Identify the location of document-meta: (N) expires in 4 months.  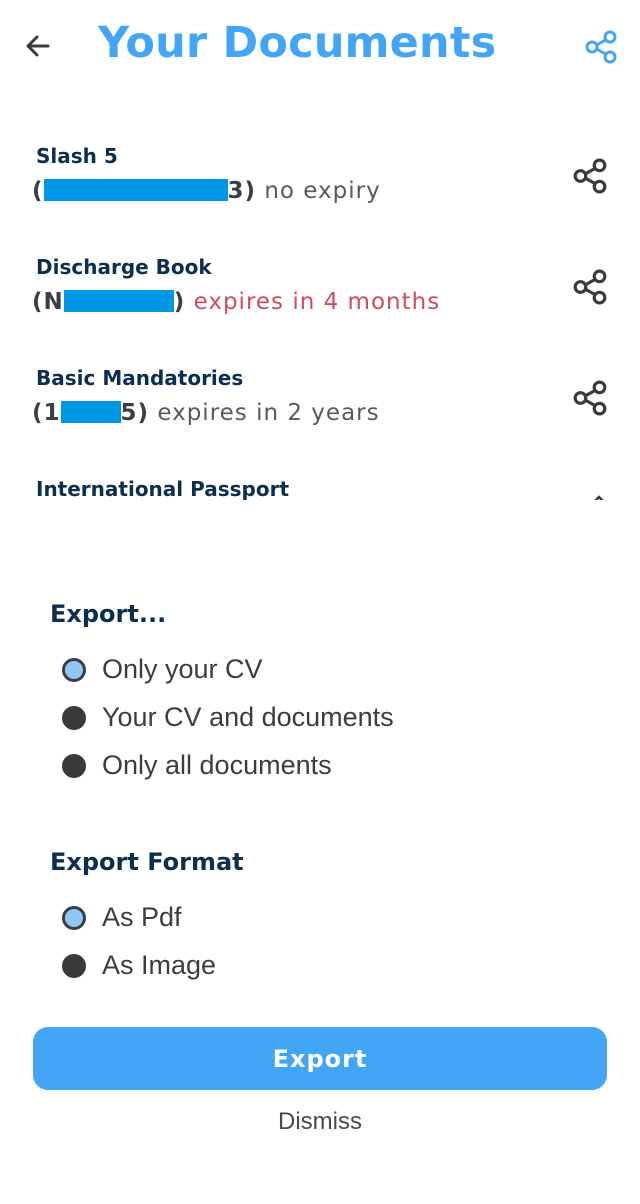
(236, 302).